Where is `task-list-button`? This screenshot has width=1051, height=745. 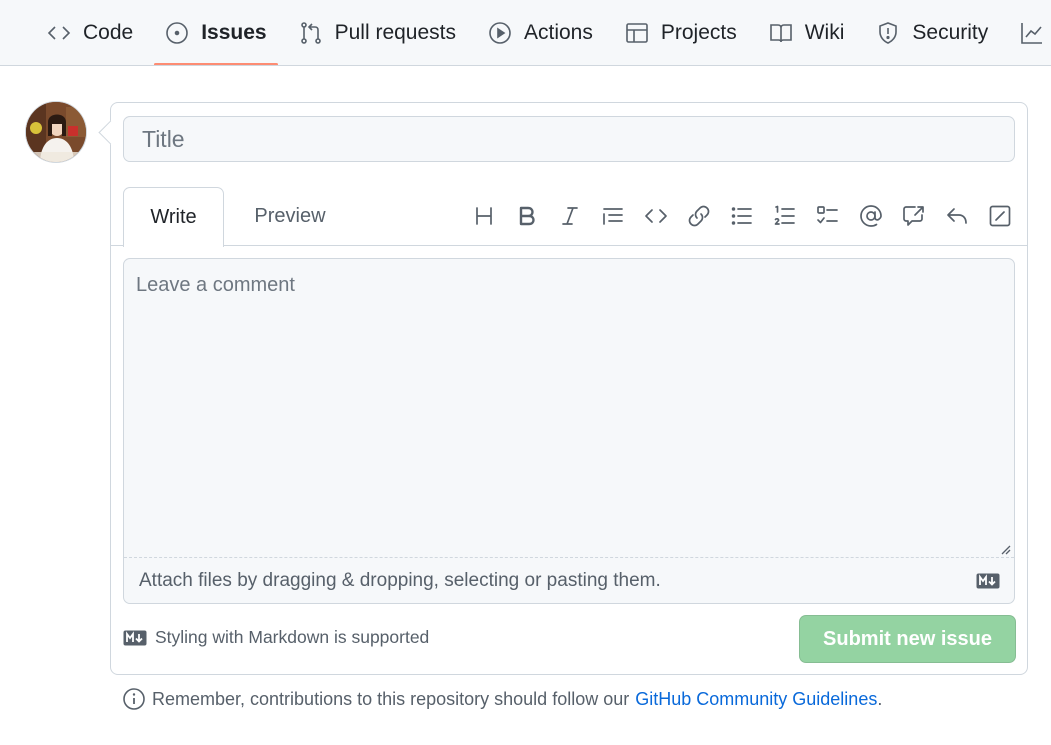 task-list-button is located at coordinates (827, 216).